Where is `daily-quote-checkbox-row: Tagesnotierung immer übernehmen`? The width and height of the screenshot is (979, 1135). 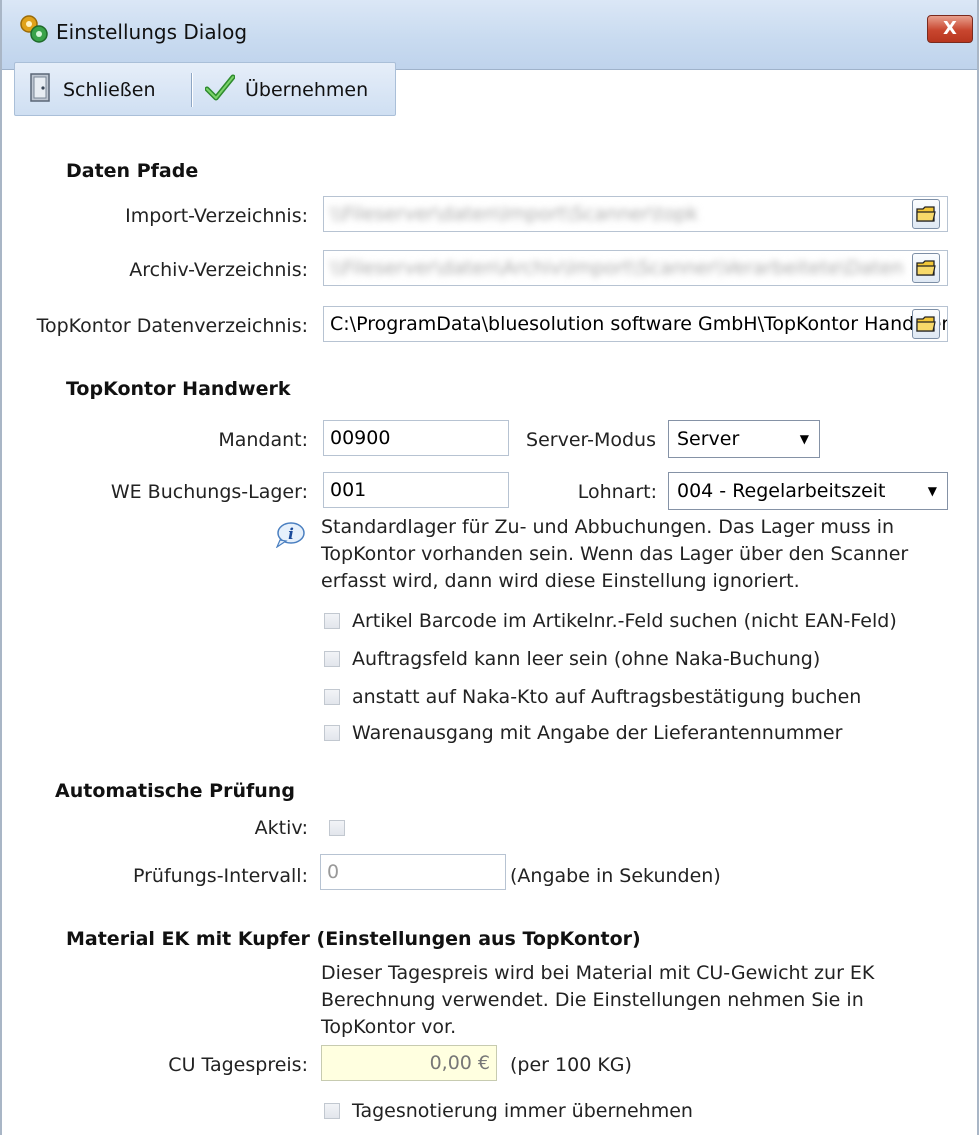
daily-quote-checkbox-row: Tagesnotierung immer übernehmen is located at coordinates (508, 1111).